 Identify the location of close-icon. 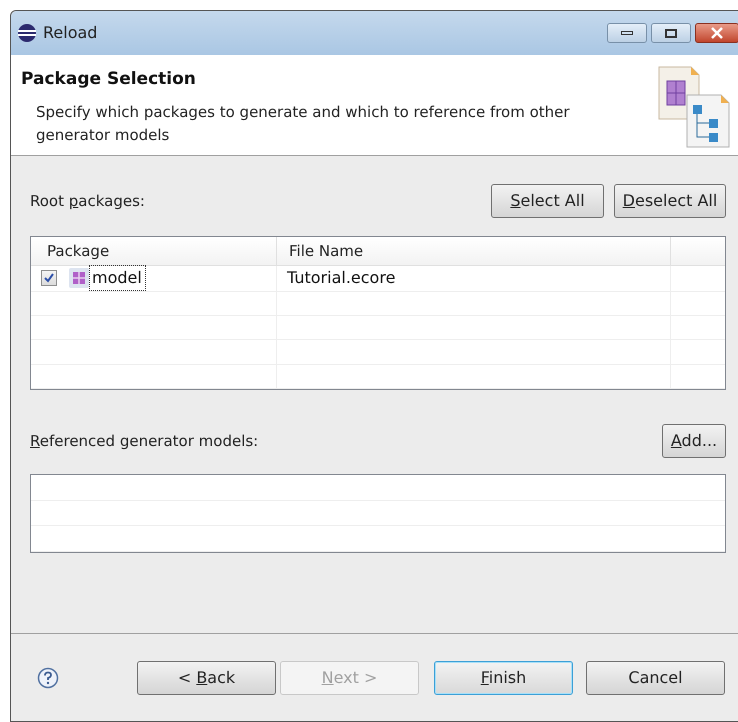
(717, 33).